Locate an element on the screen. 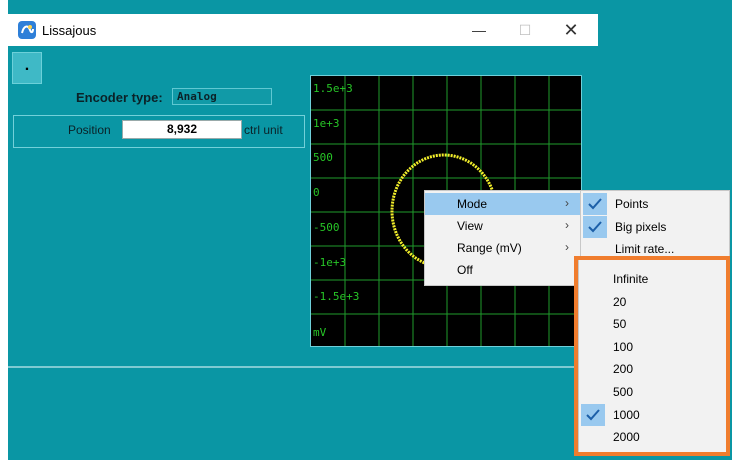 The width and height of the screenshot is (732, 460). menu-item-label: Range (mV) is located at coordinates (489, 248).